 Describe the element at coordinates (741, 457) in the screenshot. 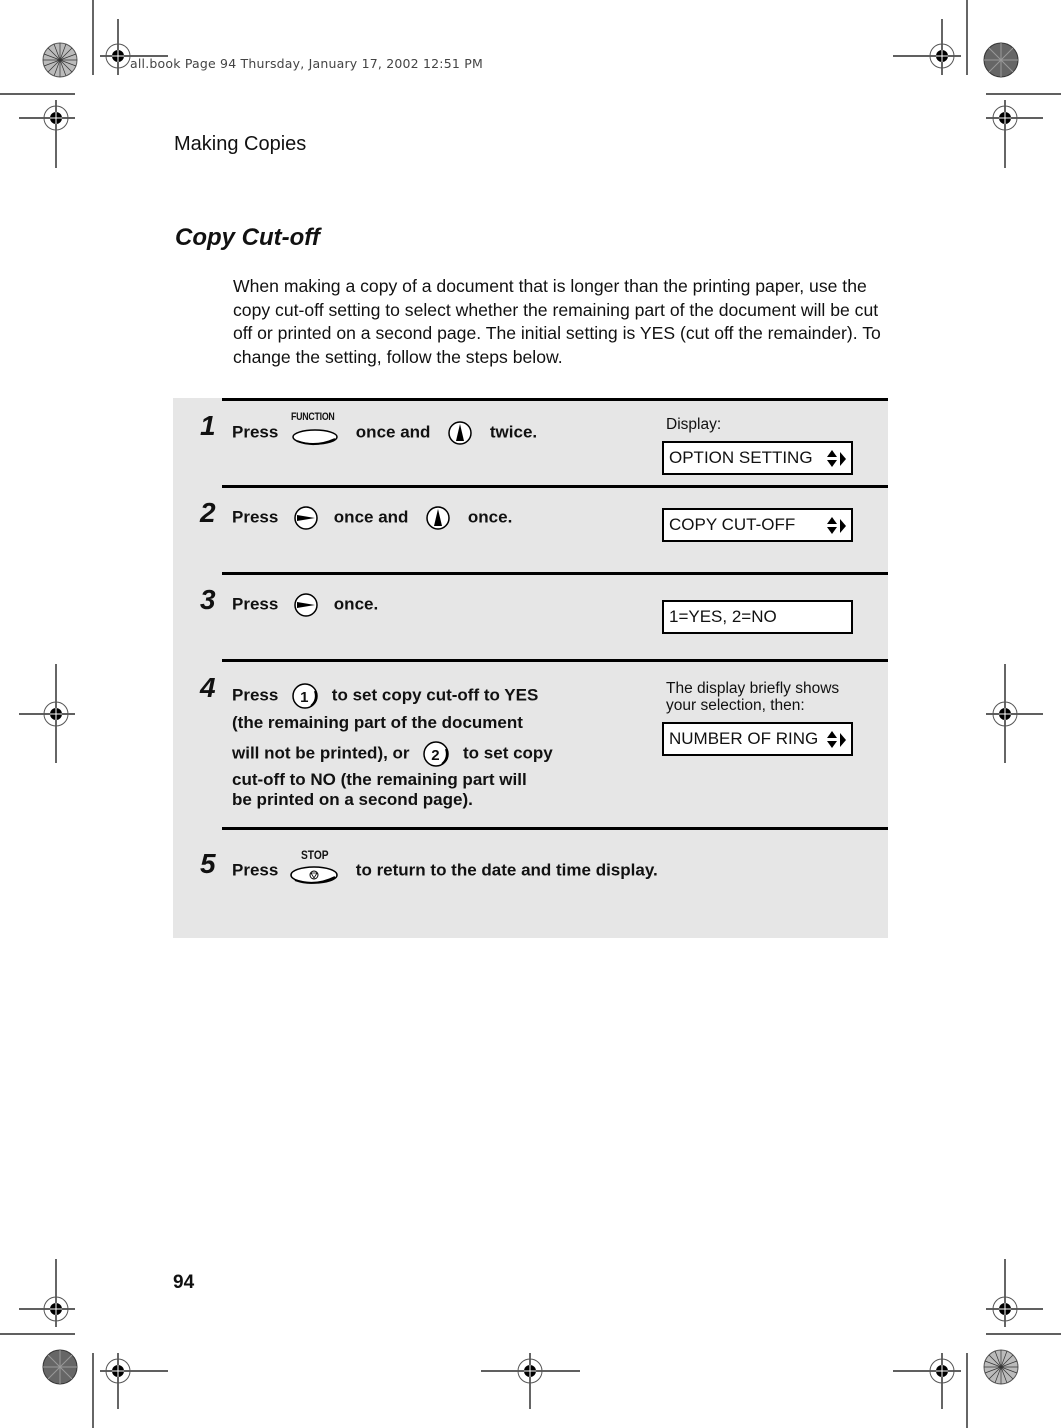

I see `lcd-text: OPTION SETTING` at that location.